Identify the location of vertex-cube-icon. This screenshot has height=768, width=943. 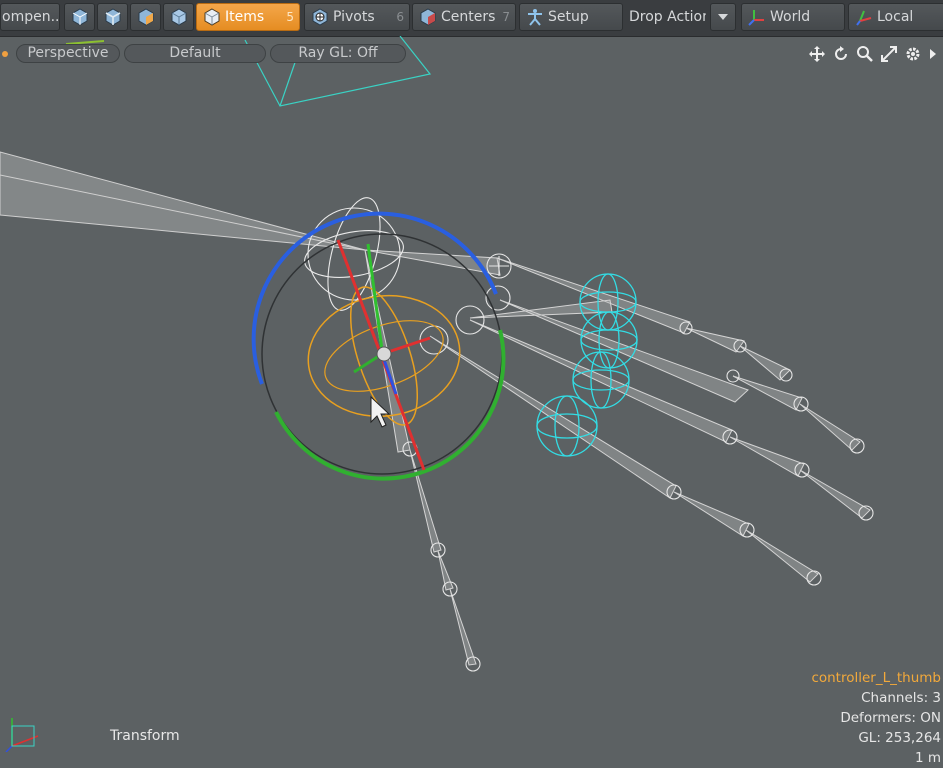
(80, 17).